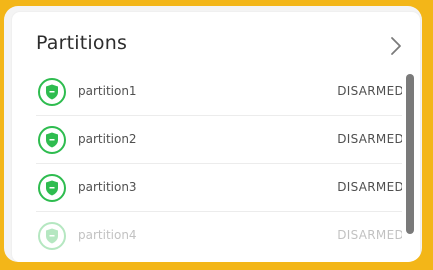  What do you see at coordinates (396, 46) in the screenshot?
I see `chevron-right-icon` at bounding box center [396, 46].